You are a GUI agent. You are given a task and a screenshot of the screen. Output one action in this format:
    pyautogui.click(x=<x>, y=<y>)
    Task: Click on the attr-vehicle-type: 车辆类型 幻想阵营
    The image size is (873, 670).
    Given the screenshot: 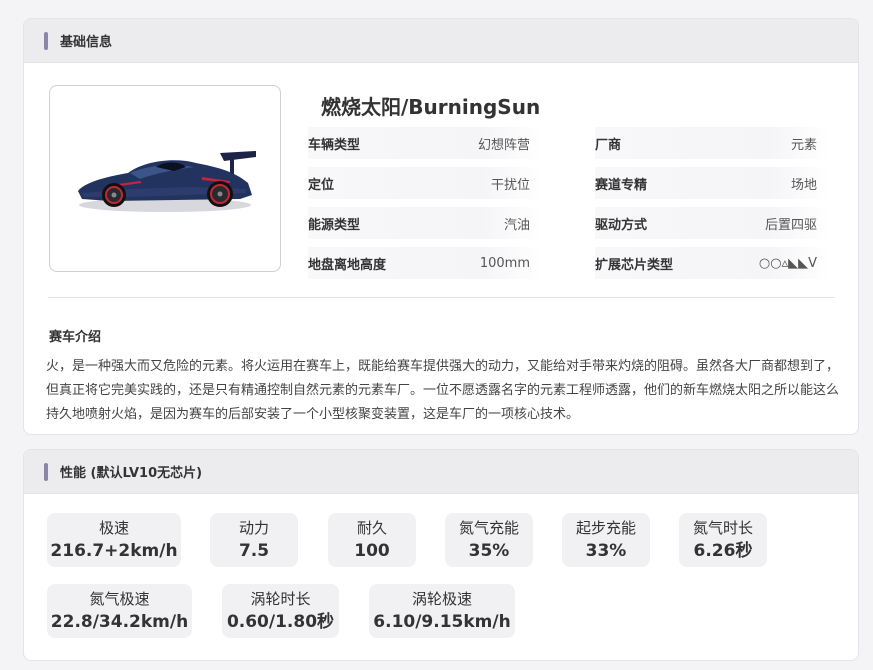 What is the action you would take?
    pyautogui.click(x=425, y=143)
    